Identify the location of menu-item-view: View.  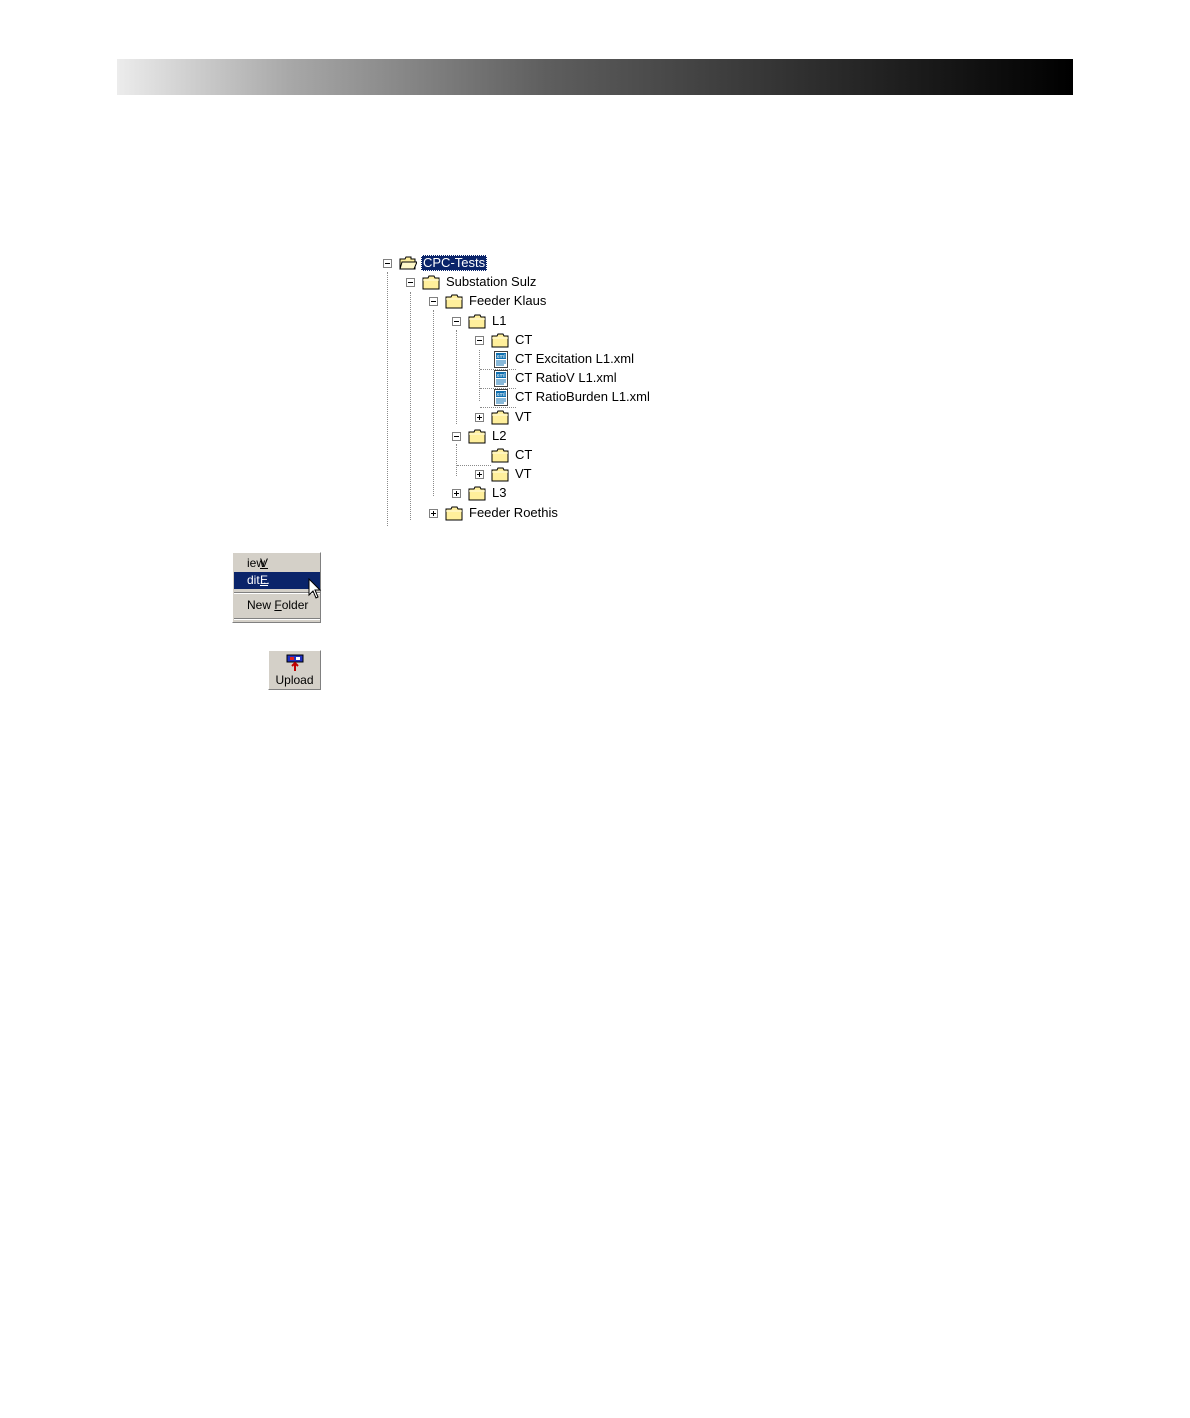
(277, 563).